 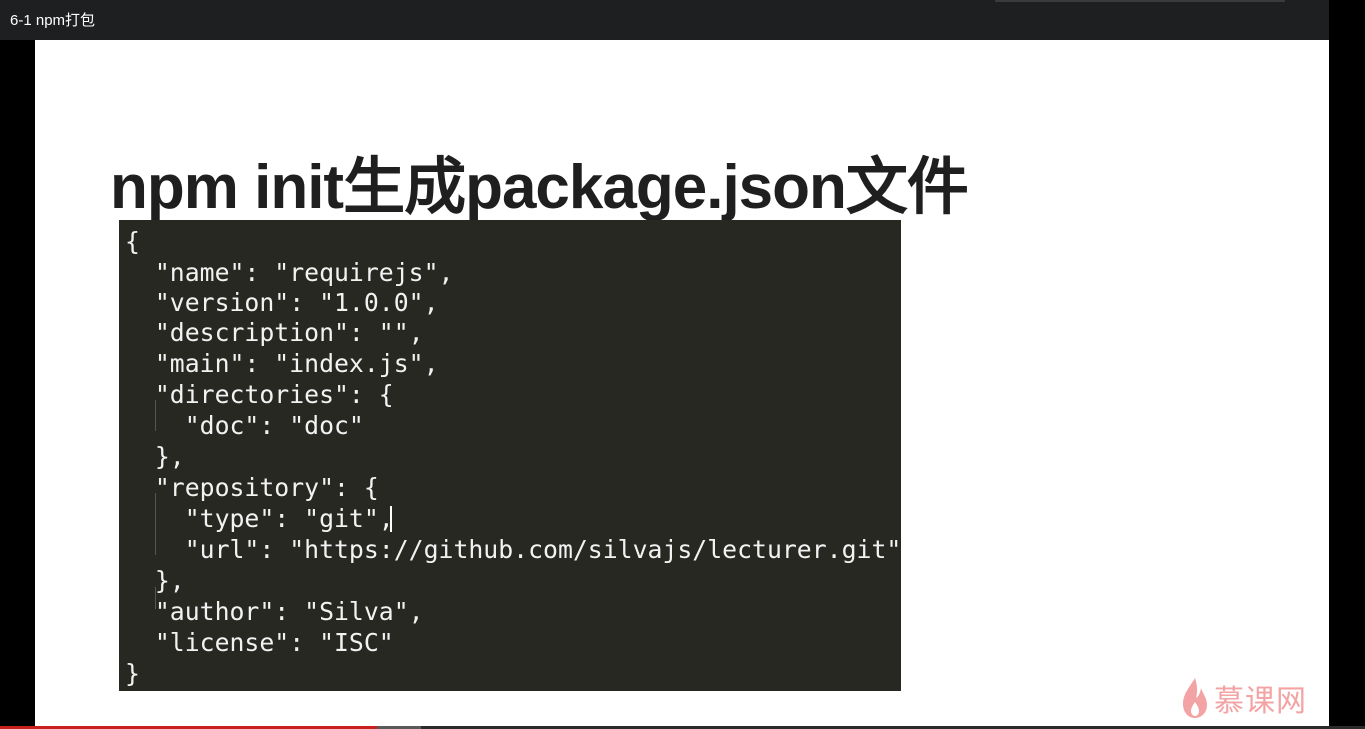 What do you see at coordinates (539, 187) in the screenshot?
I see `slide-title: npm init生成package.json文件` at bounding box center [539, 187].